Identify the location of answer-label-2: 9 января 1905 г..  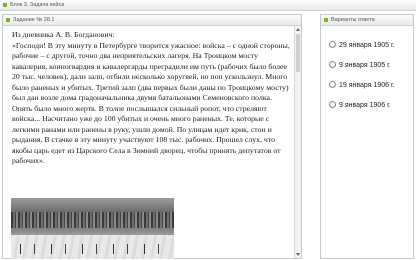
(365, 65).